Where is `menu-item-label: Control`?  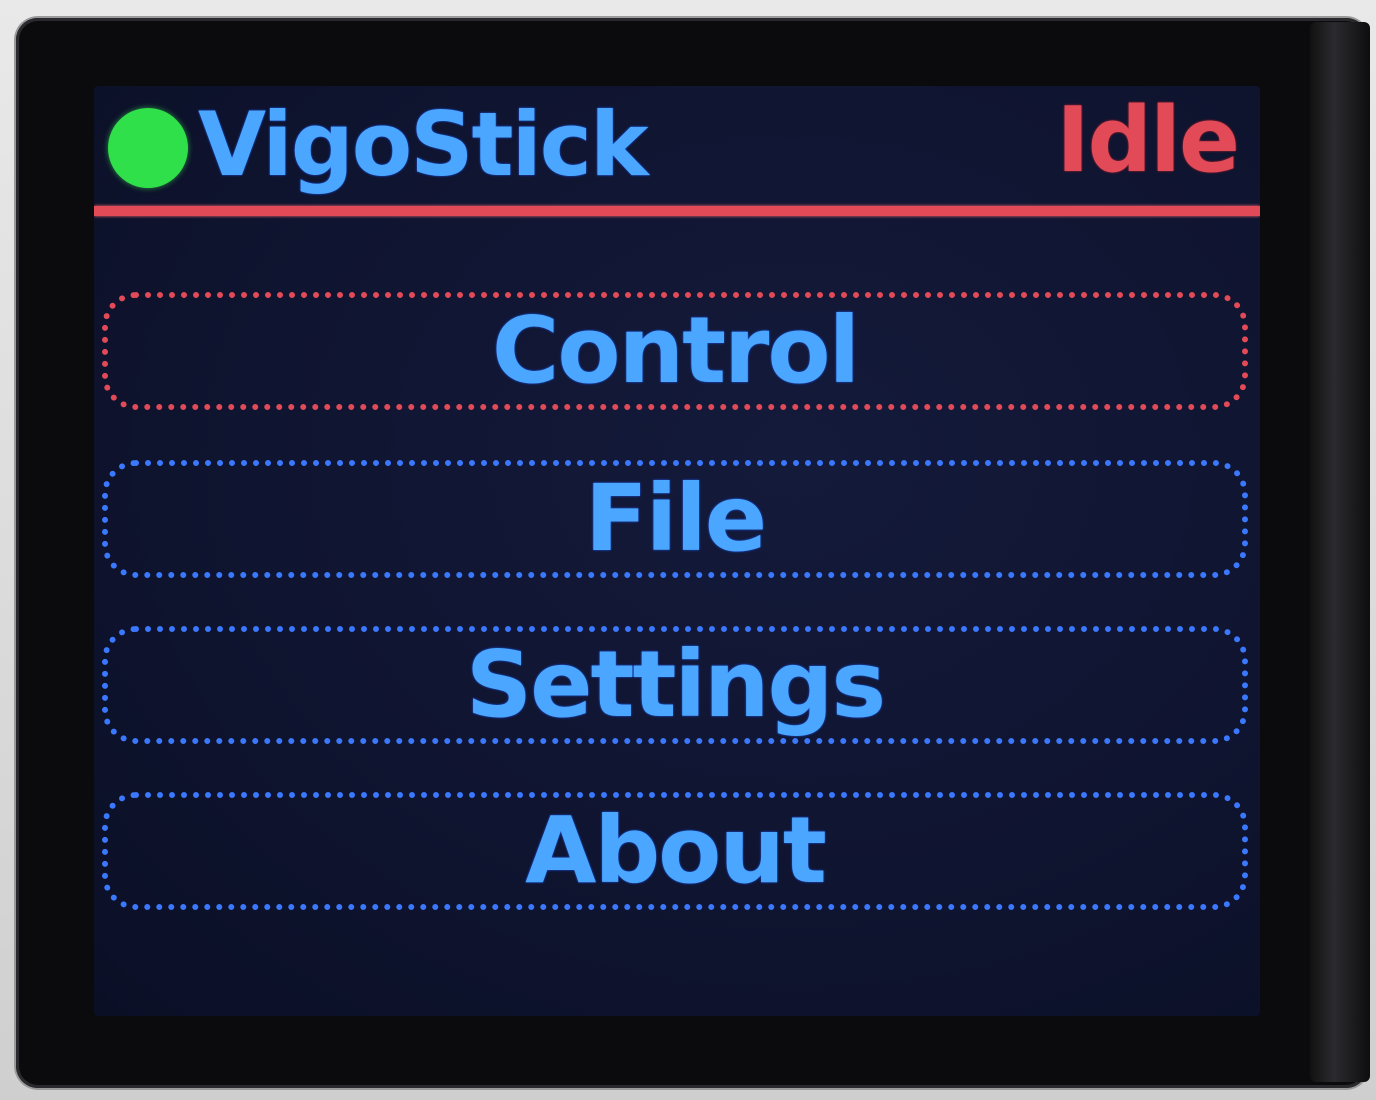
menu-item-label: Control is located at coordinates (675, 350).